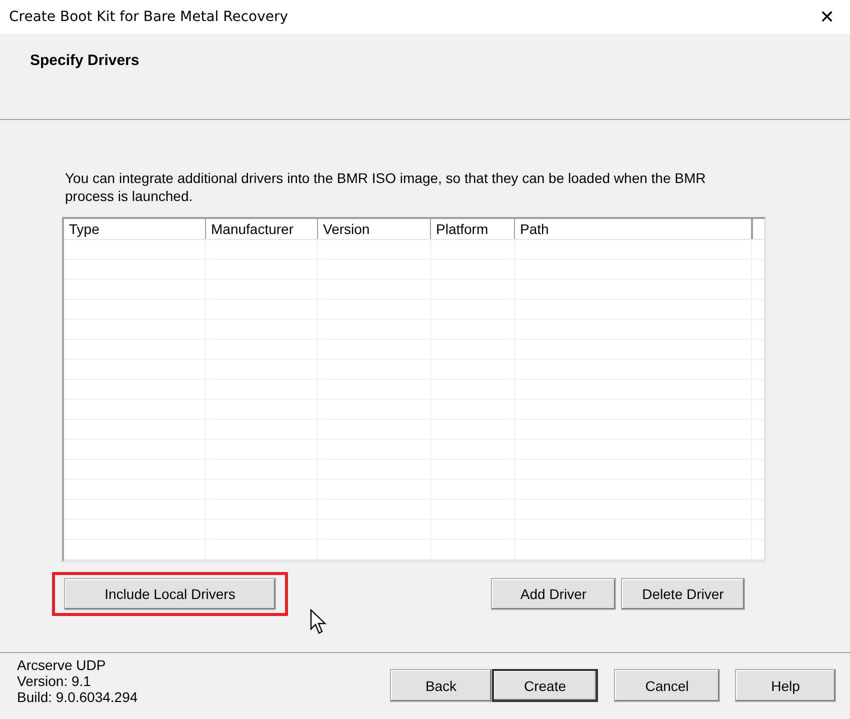  Describe the element at coordinates (683, 594) in the screenshot. I see `action-button: Delete Driver` at that location.